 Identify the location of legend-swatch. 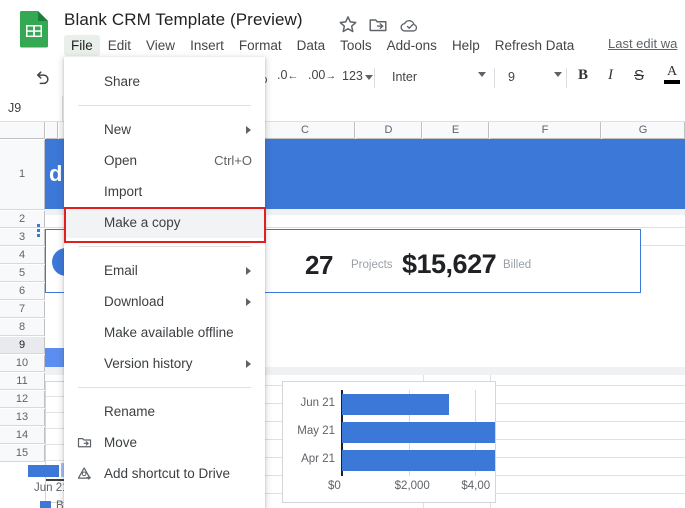
(45, 504).